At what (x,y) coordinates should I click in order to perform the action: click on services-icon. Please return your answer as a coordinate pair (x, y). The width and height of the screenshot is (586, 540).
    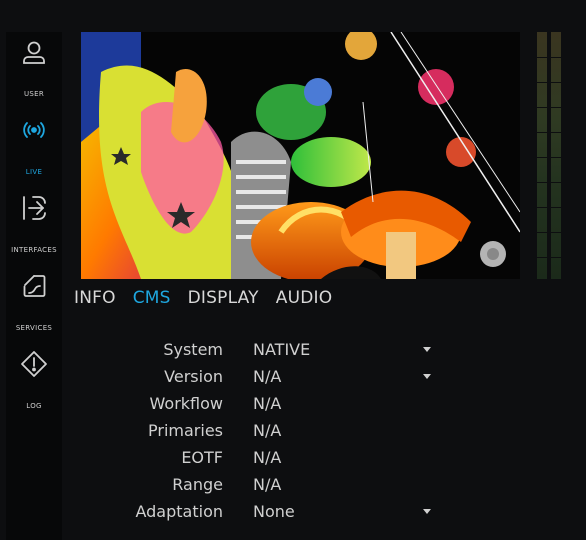
    Looking at the image, I should click on (34, 288).